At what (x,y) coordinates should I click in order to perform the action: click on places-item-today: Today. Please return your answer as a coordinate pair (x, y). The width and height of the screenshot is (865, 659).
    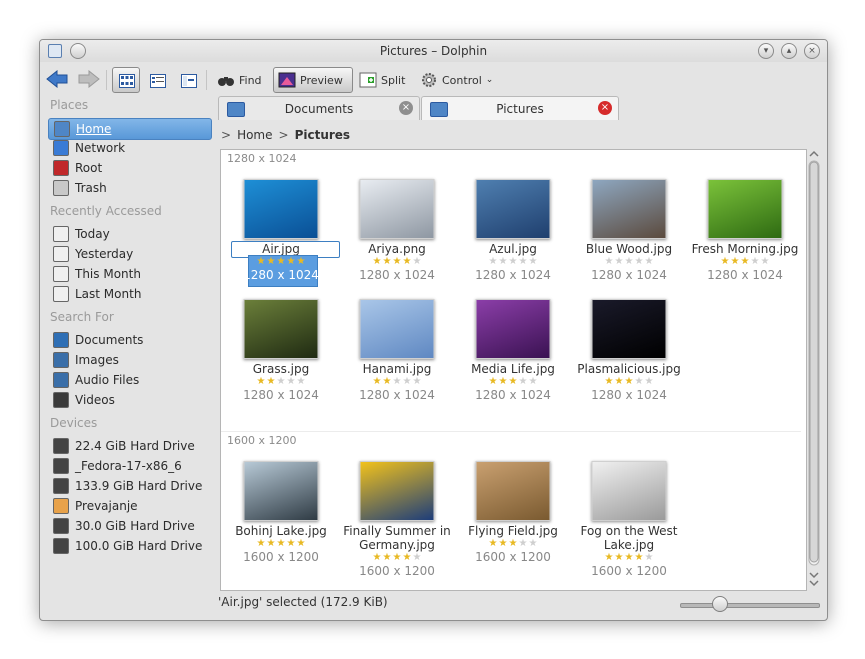
    Looking at the image, I should click on (129, 234).